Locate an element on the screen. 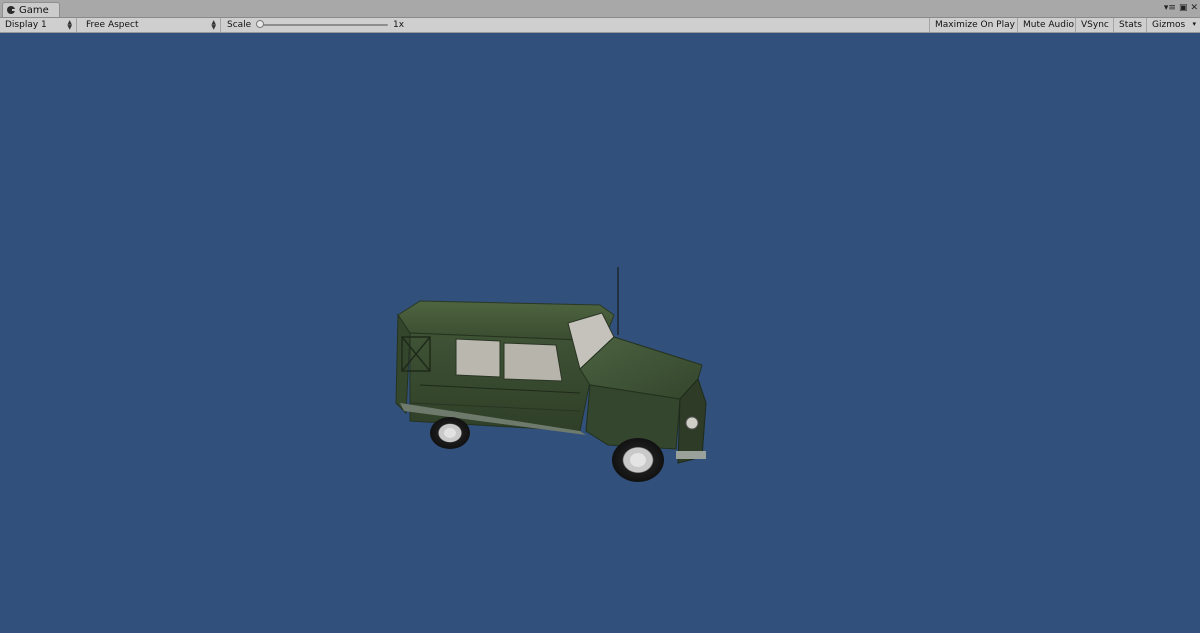 The width and height of the screenshot is (1200, 633). gizmos-dropdown: Gizmos ▾ is located at coordinates (1173, 25).